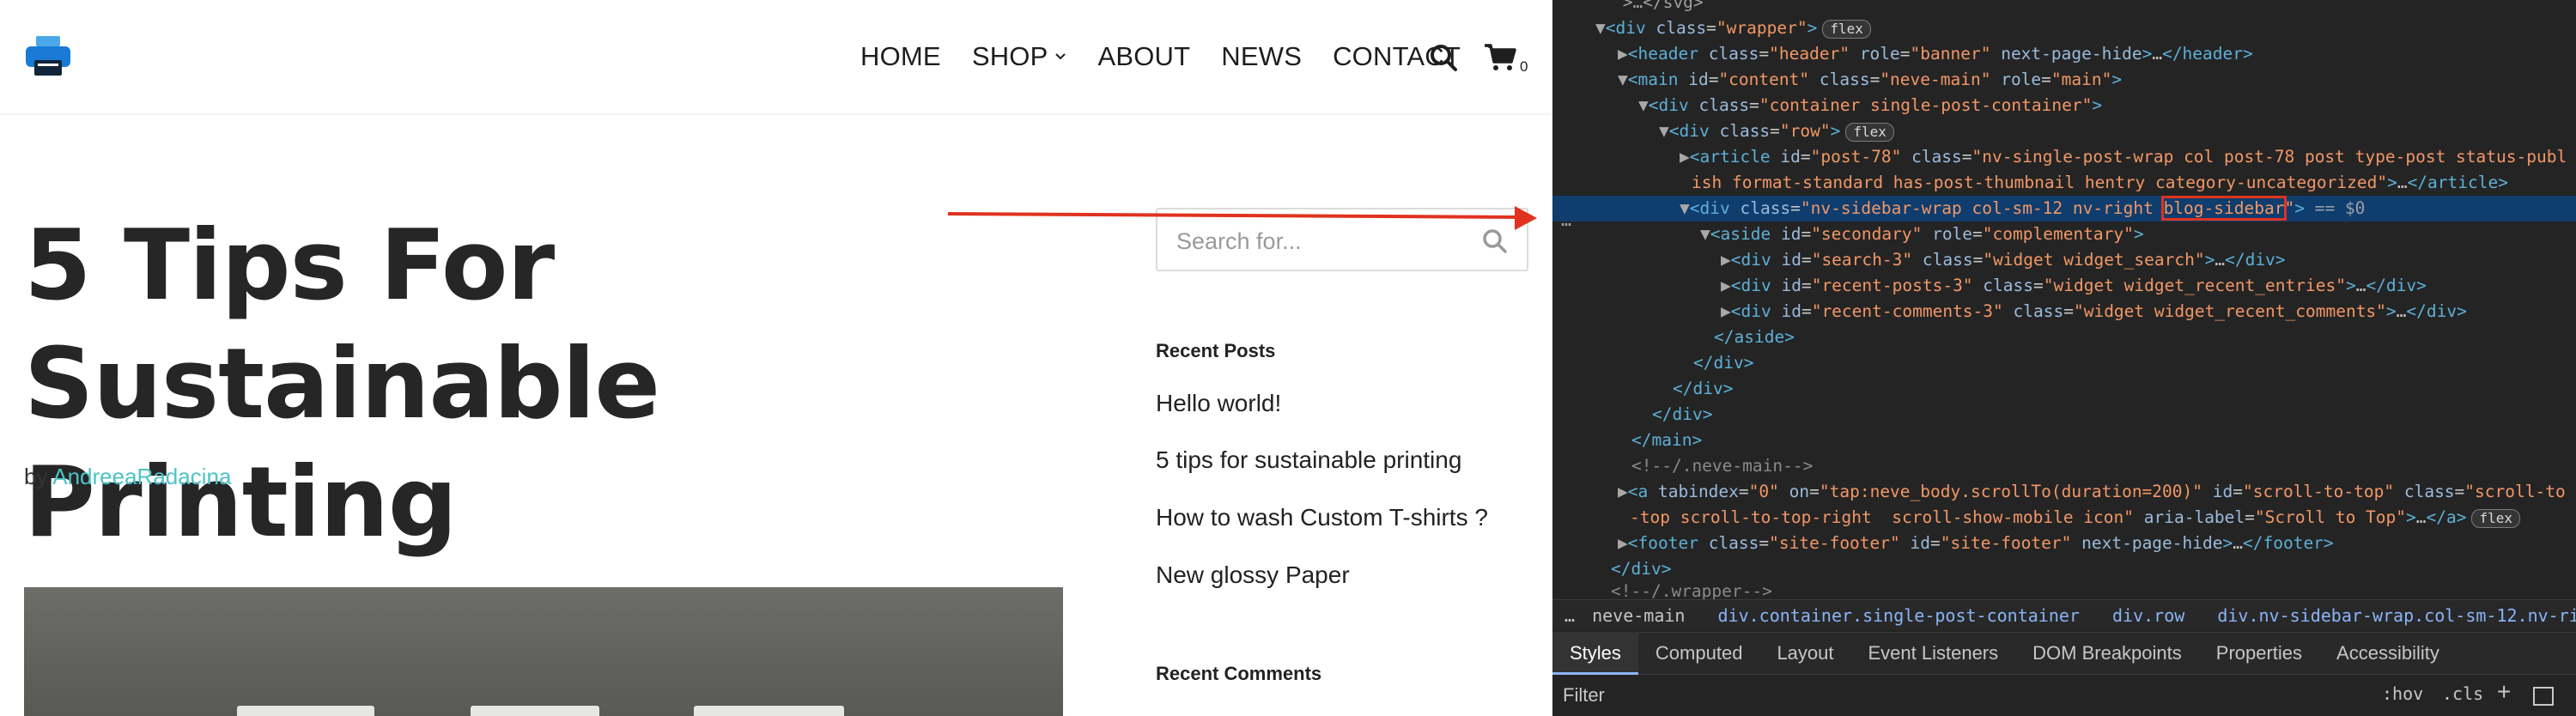 This screenshot has height=716, width=2576. I want to click on styles-filter-bar: :hov .cls +, so click(2064, 695).